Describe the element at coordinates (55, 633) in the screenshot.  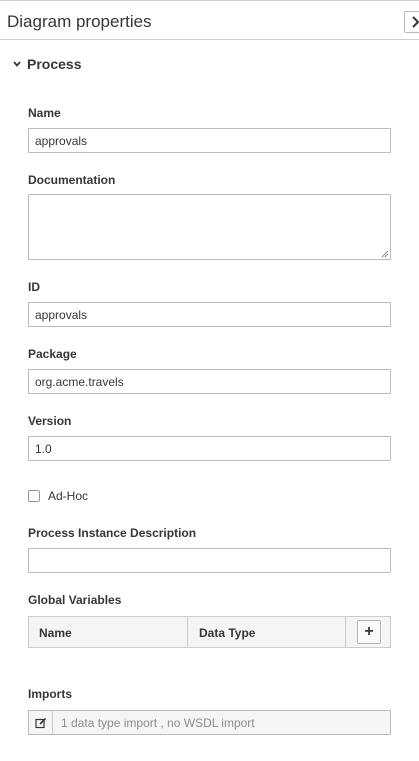
I see `column-header-name: Name` at that location.